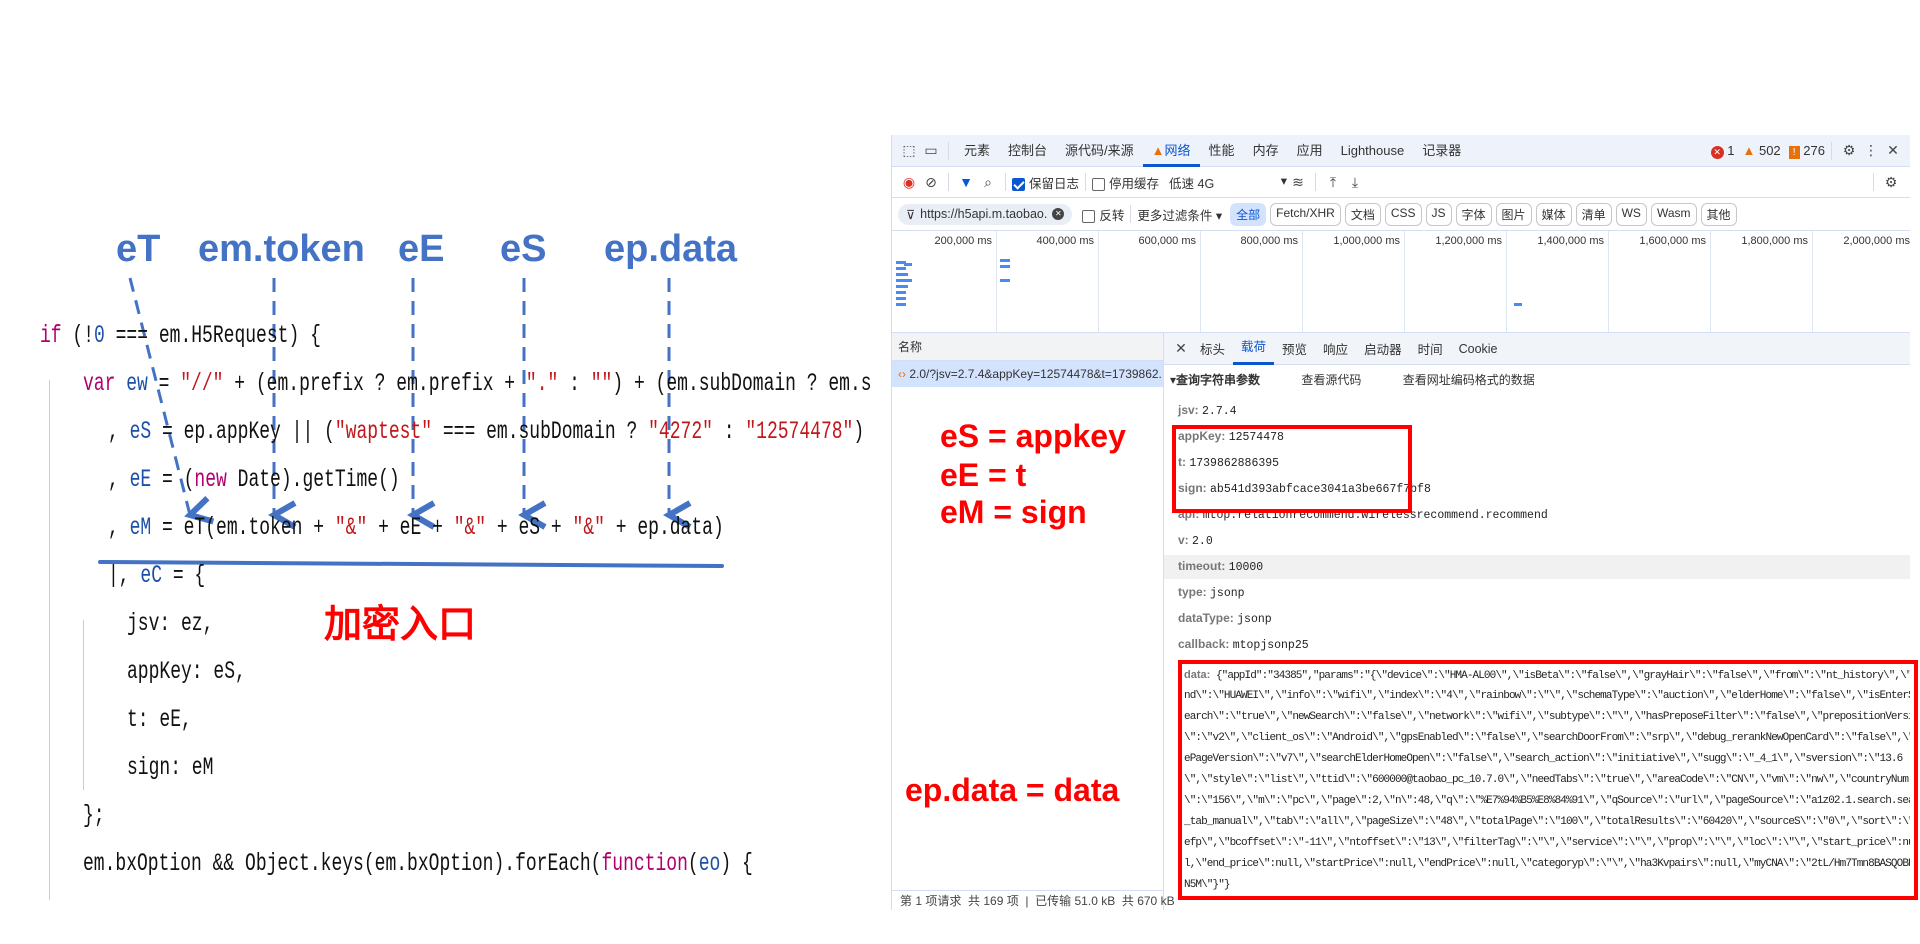 Image resolution: width=1920 pixels, height=944 pixels. I want to click on network-settings-gear-icon: ⚙, so click(1891, 182).